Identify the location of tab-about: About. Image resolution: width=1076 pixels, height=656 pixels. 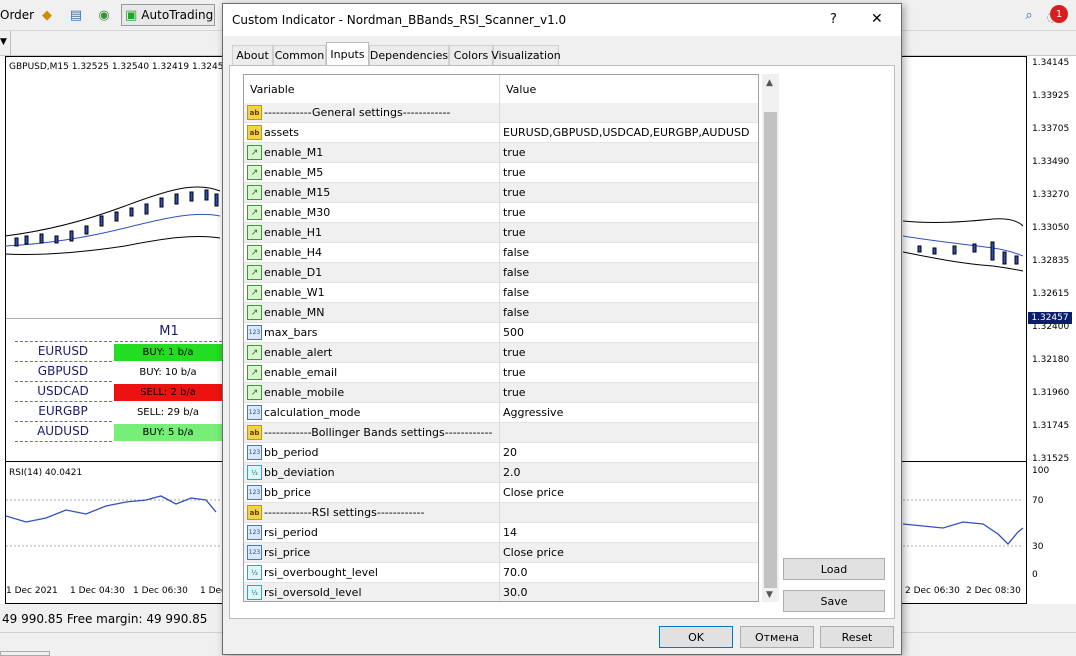
(252, 55).